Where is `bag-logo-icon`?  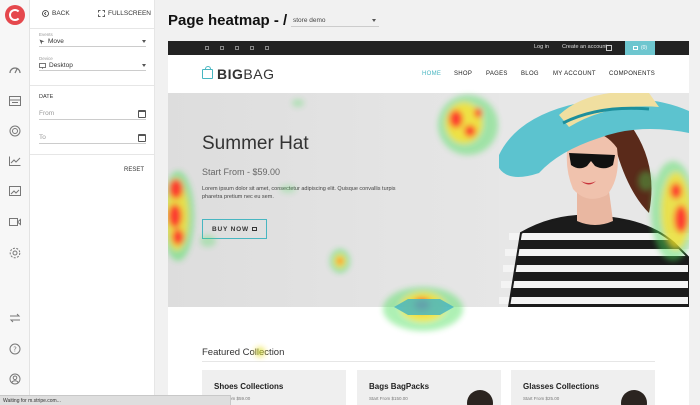 bag-logo-icon is located at coordinates (207, 72).